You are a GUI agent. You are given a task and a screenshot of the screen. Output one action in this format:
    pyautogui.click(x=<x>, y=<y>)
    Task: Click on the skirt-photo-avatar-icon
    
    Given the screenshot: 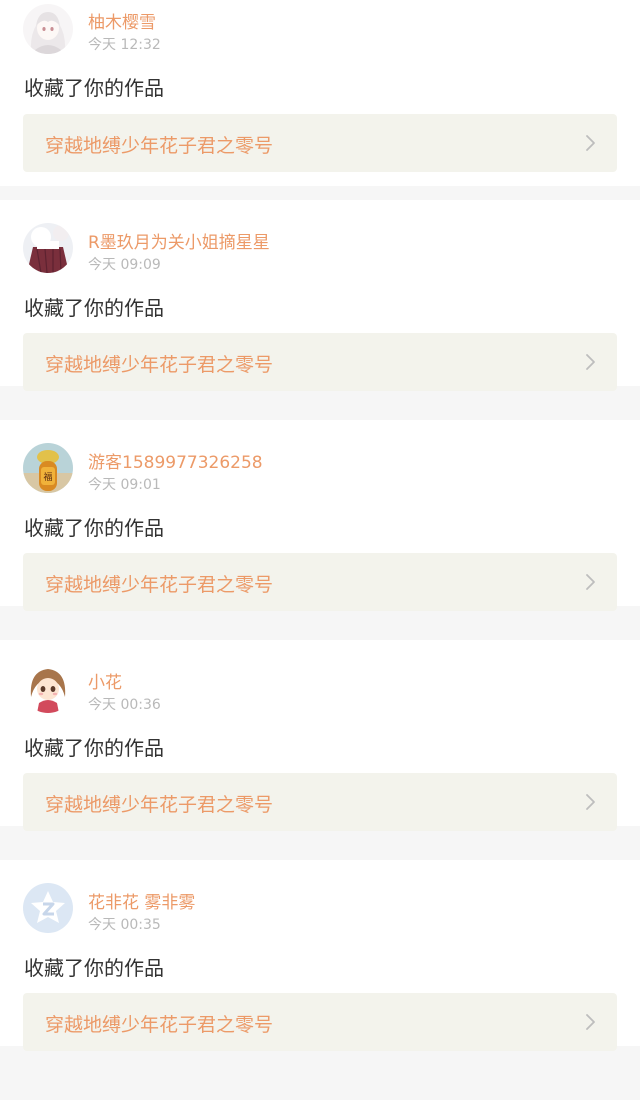 What is the action you would take?
    pyautogui.click(x=48, y=248)
    